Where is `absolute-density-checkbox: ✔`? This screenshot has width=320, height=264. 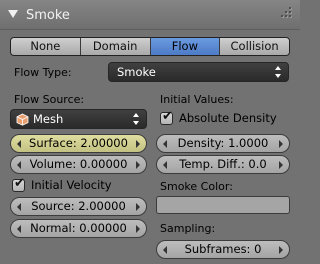
absolute-density-checkbox: ✔ is located at coordinates (166, 117).